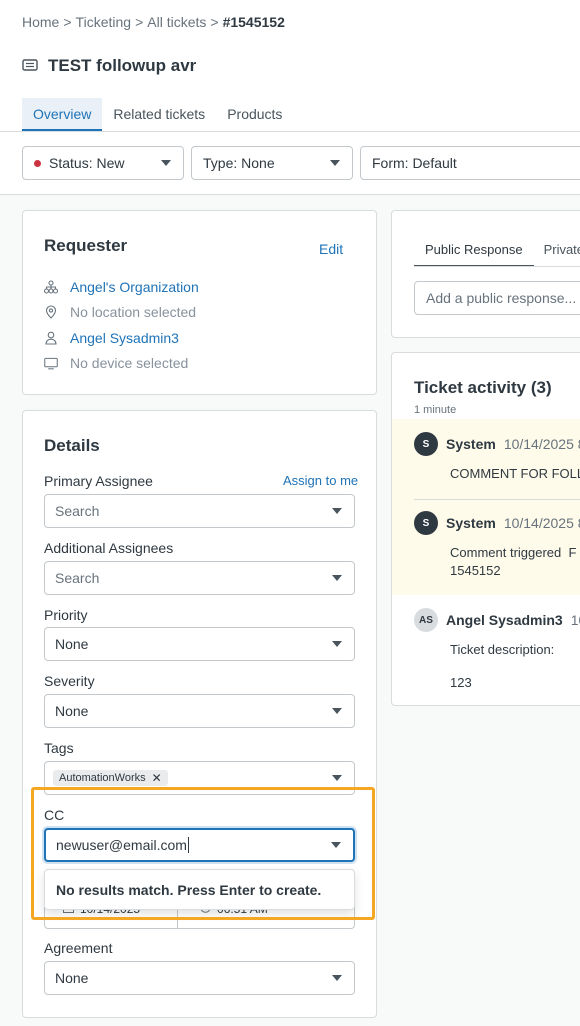 The height and width of the screenshot is (1026, 580). Describe the element at coordinates (470, 163) in the screenshot. I see `form-select: Form: Default` at that location.